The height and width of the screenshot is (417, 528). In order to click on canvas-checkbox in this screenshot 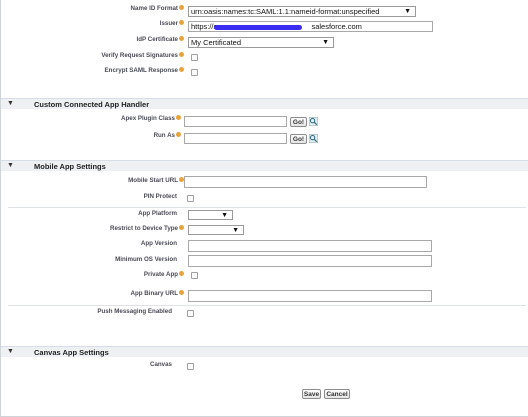, I will do `click(190, 366)`.